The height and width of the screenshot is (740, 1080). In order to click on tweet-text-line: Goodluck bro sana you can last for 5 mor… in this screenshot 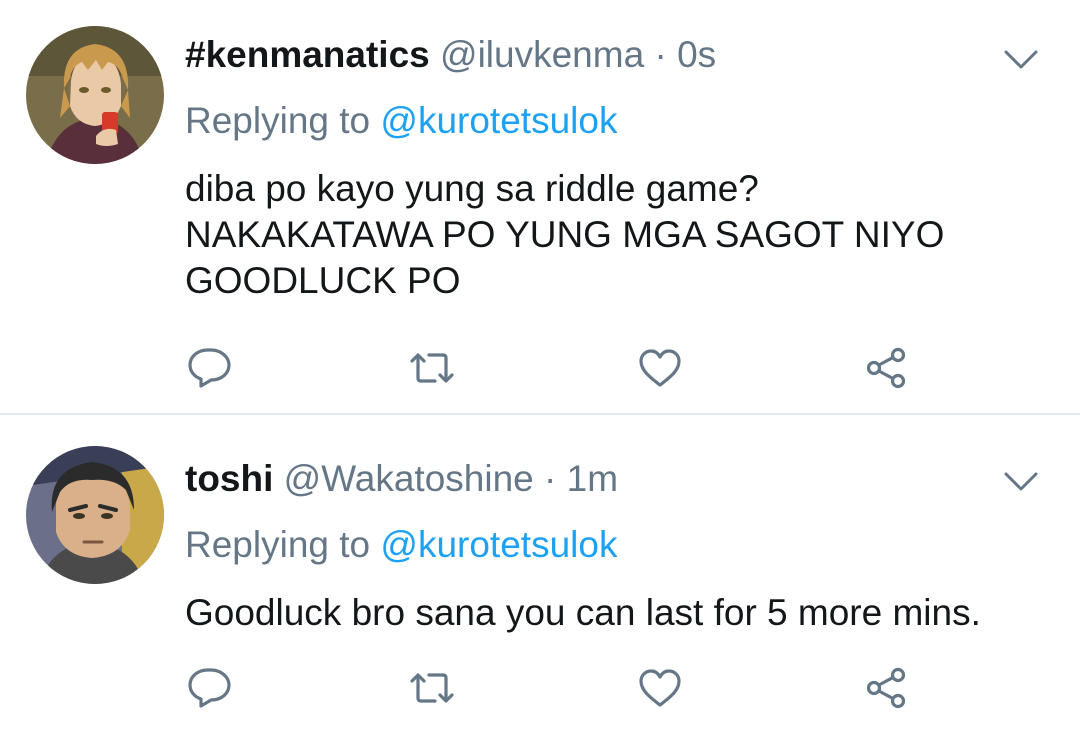, I will do `click(583, 612)`.